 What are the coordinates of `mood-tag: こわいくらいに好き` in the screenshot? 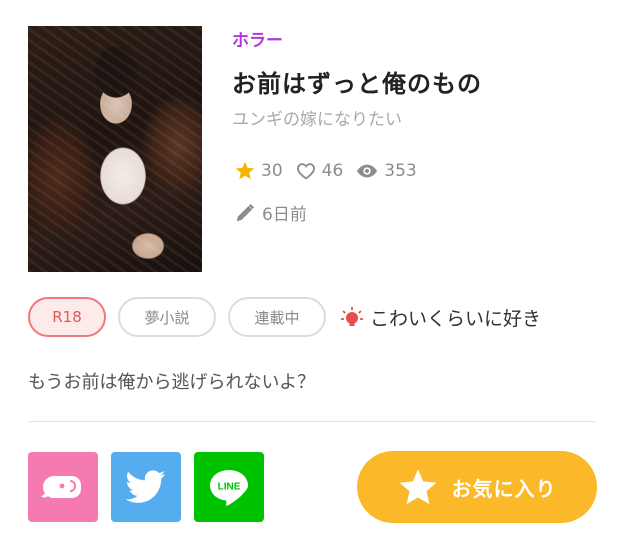 It's located at (440, 317).